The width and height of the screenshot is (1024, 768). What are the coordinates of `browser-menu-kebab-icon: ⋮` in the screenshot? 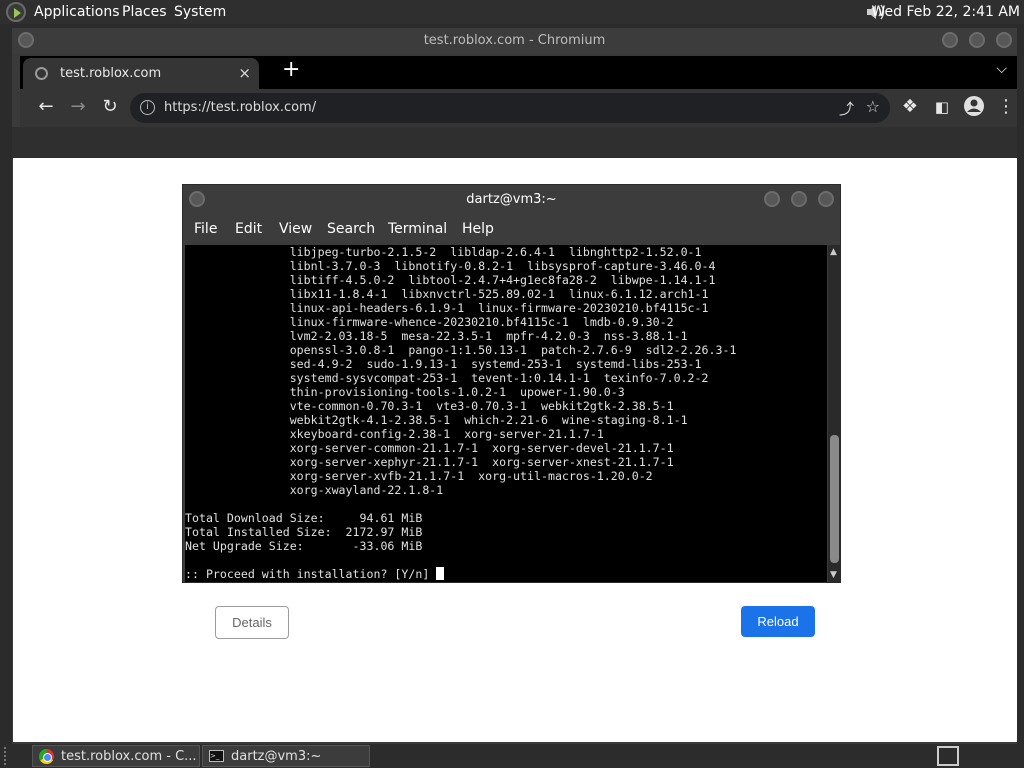 It's located at (1006, 107).